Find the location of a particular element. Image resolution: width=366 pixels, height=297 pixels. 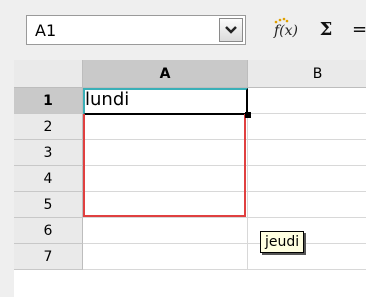

name-box-dropdown-button is located at coordinates (231, 30).